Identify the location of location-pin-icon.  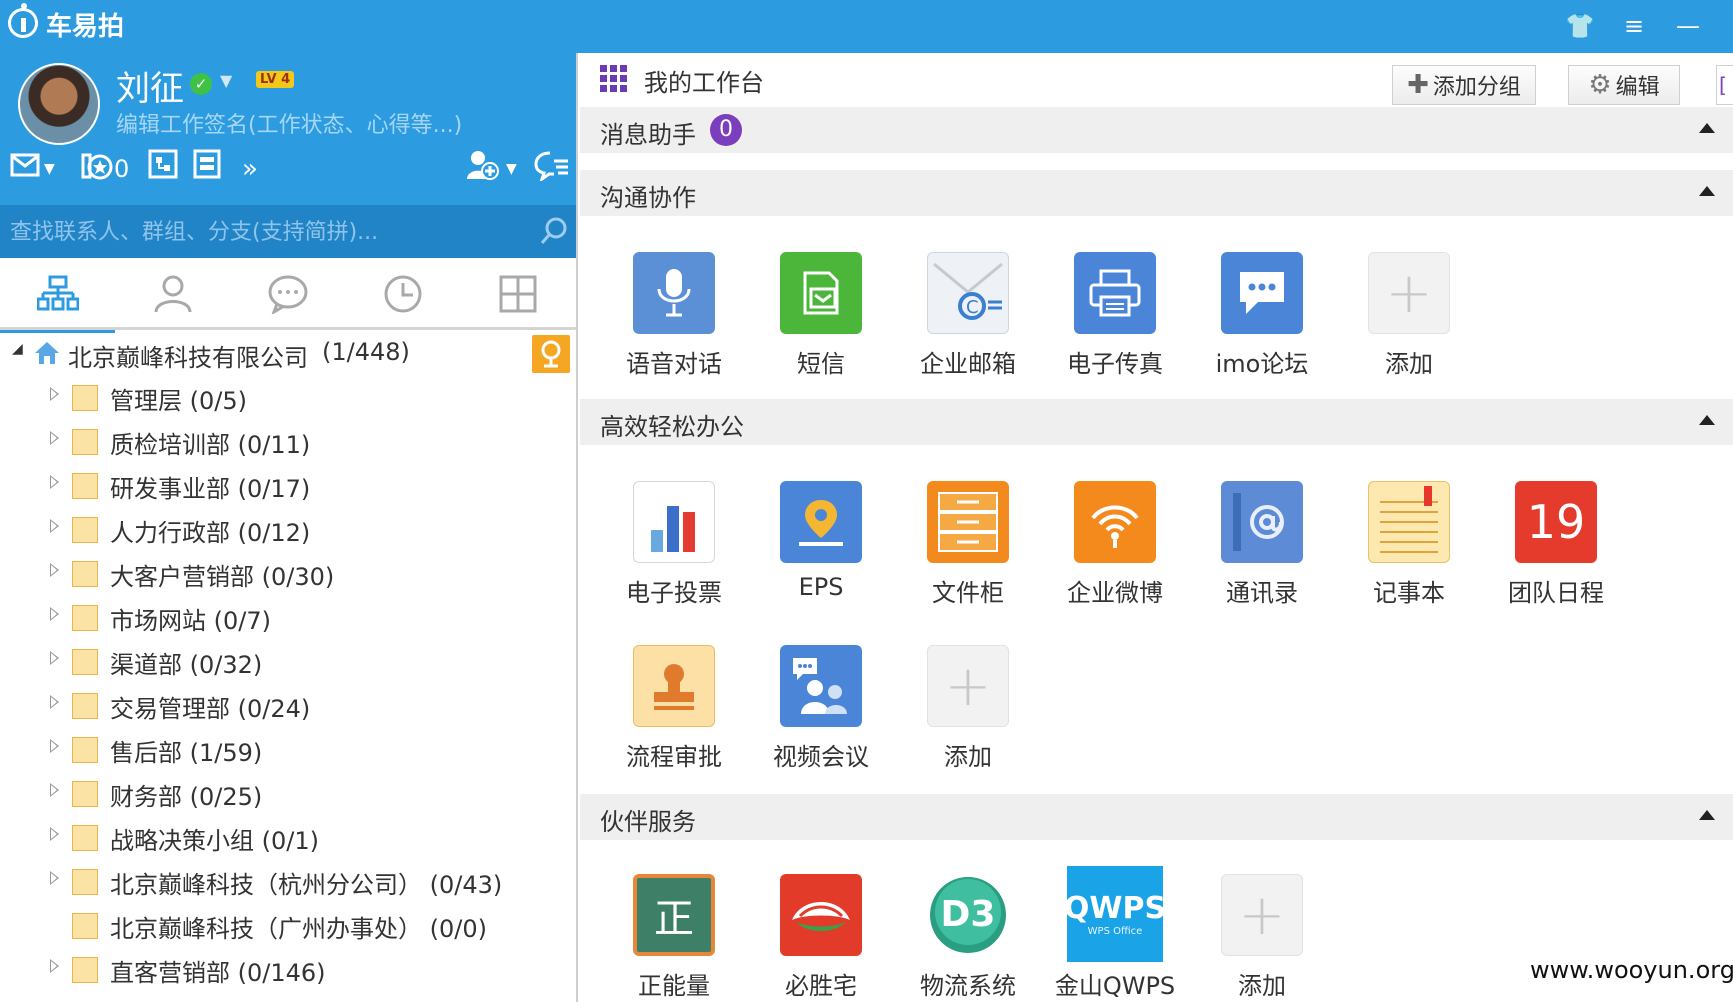
(551, 354).